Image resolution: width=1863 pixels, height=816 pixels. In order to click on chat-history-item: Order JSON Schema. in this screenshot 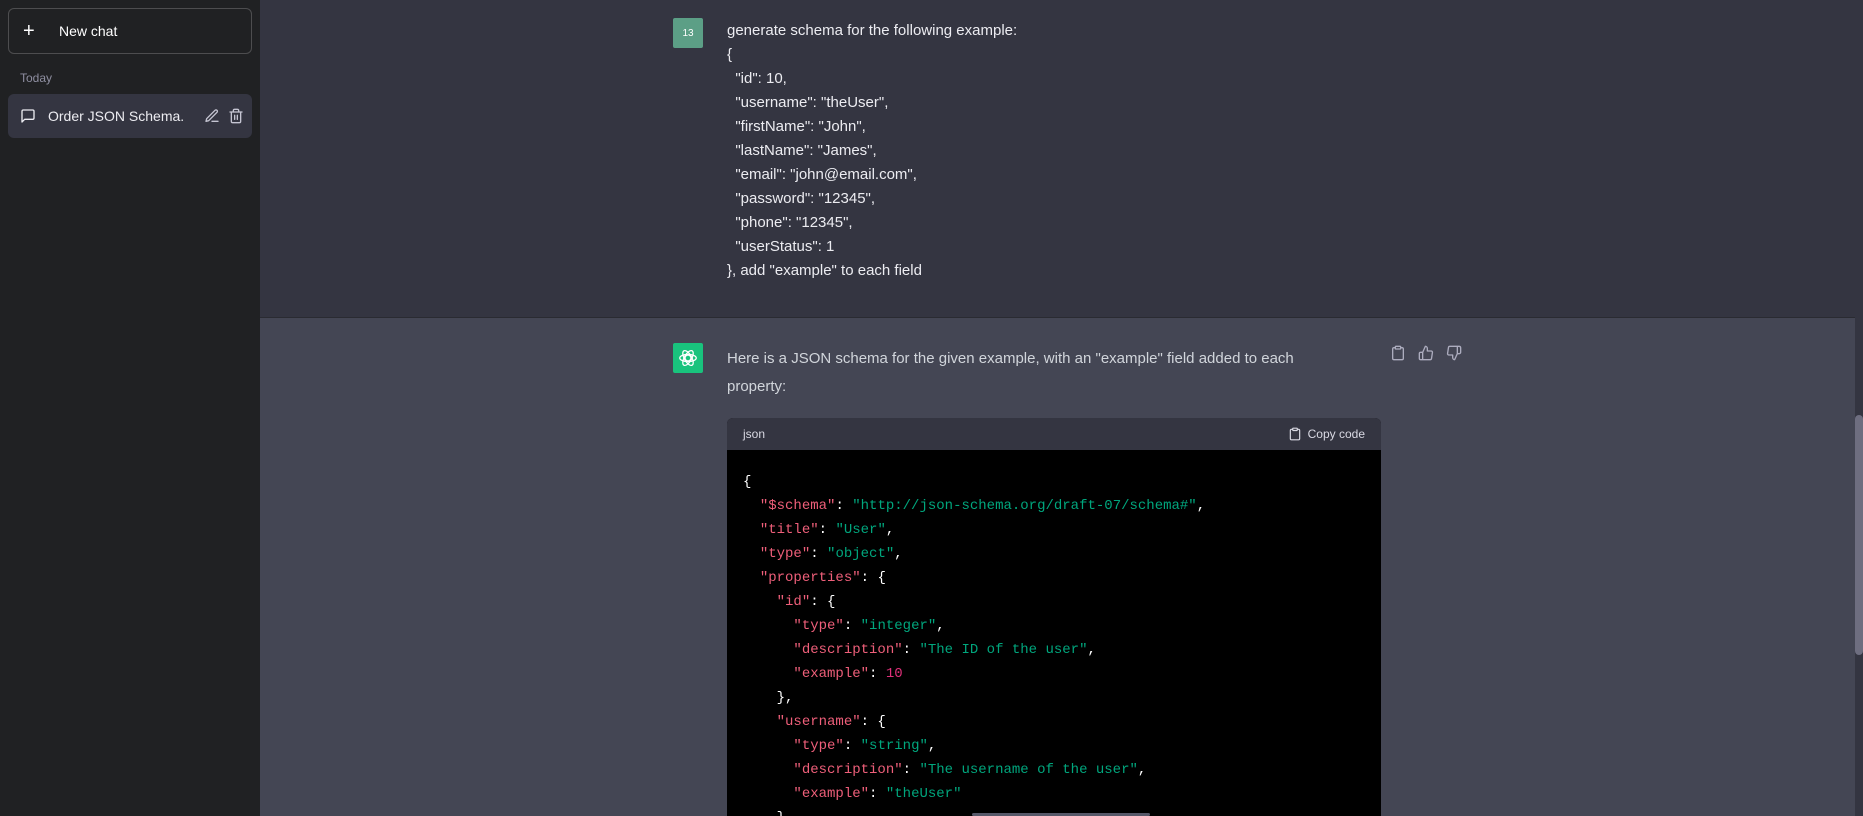, I will do `click(130, 116)`.